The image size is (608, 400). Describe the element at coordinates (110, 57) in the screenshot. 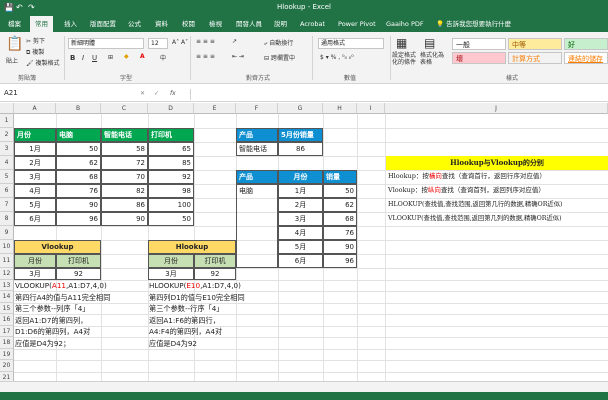

I see `borders-icon: ⊞` at that location.